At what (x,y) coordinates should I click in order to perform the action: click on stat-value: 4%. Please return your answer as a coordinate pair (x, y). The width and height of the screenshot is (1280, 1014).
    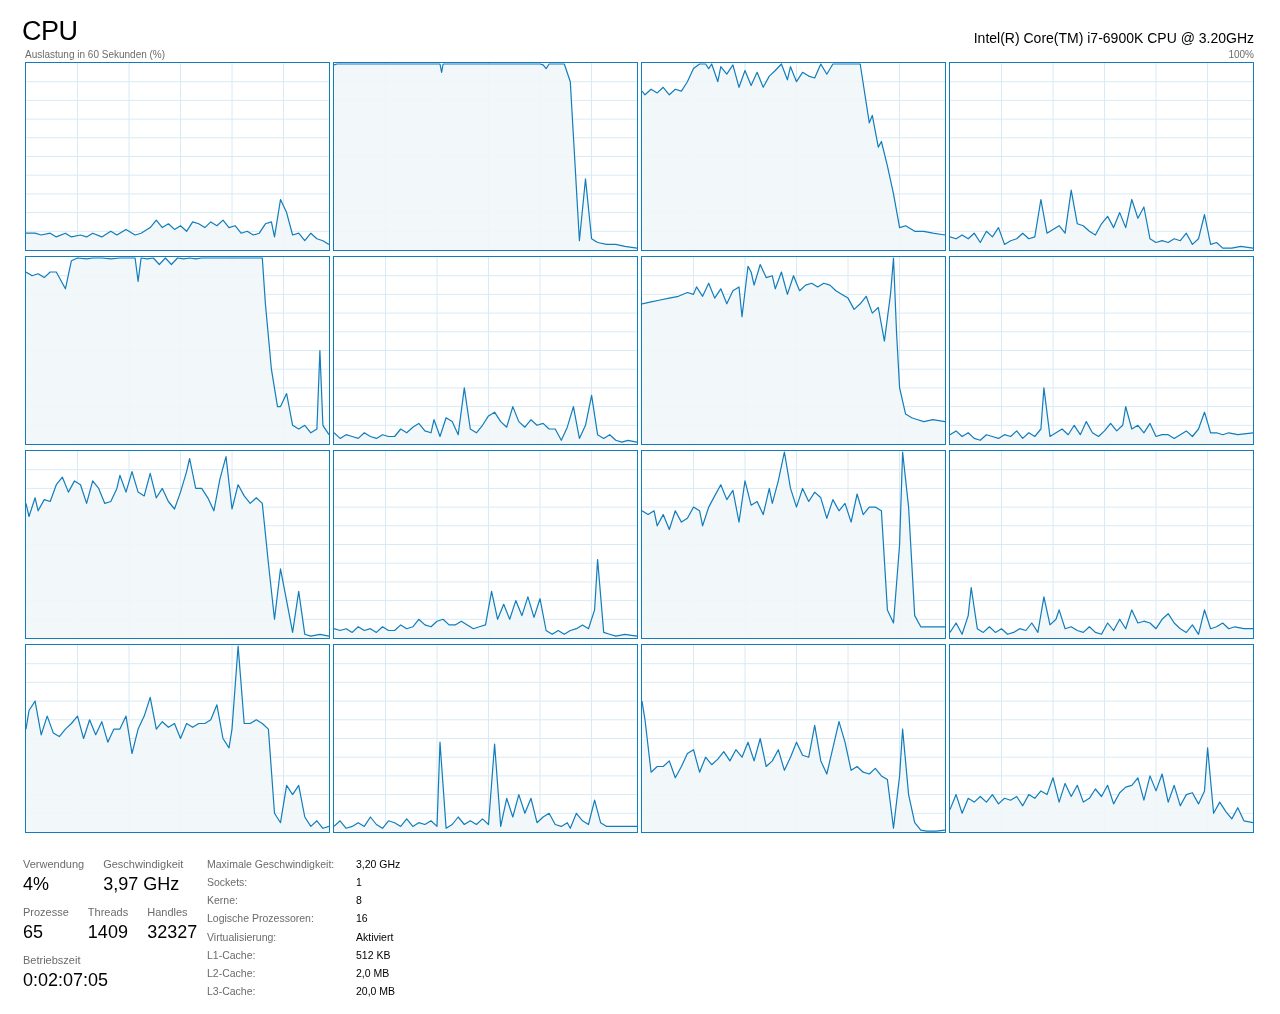
    Looking at the image, I should click on (36, 884).